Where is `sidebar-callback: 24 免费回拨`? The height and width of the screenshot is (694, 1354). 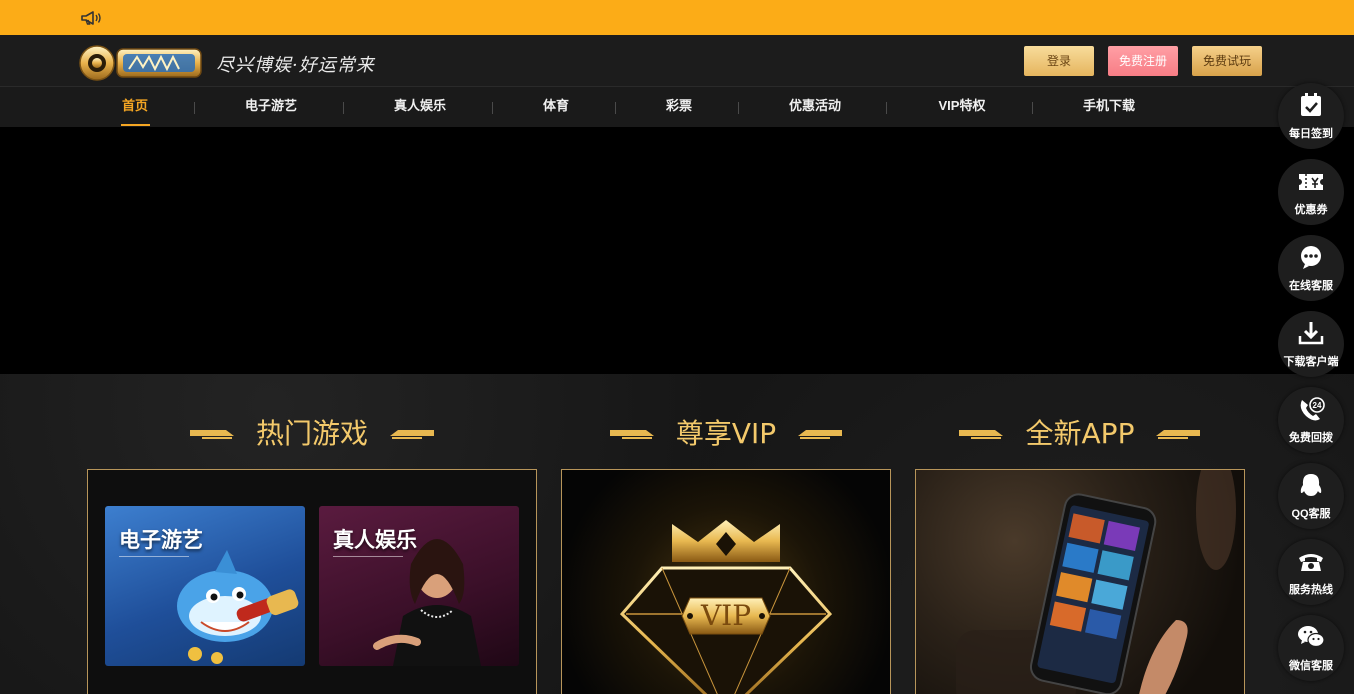 sidebar-callback: 24 免费回拨 is located at coordinates (1311, 420).